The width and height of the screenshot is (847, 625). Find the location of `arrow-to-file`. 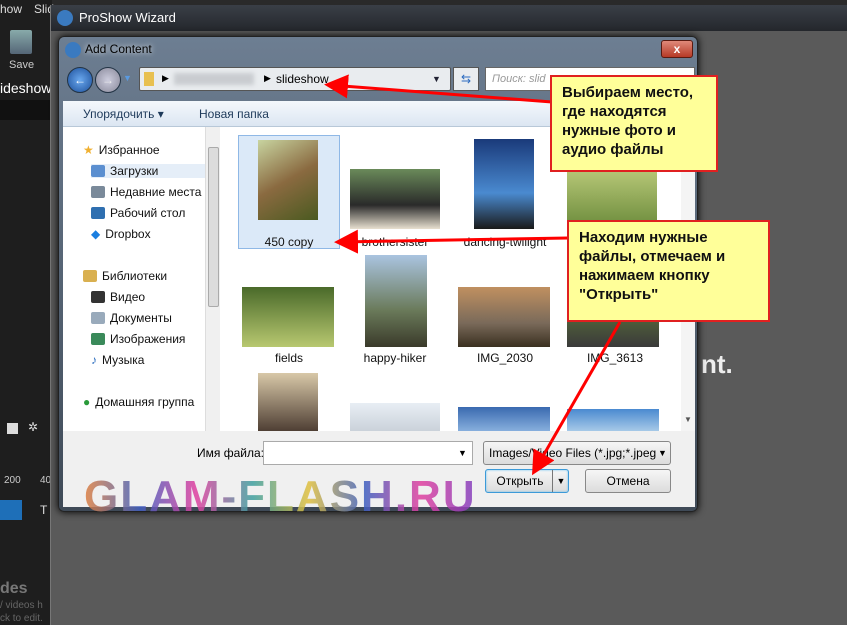

arrow-to-file is located at coordinates (451, 241).